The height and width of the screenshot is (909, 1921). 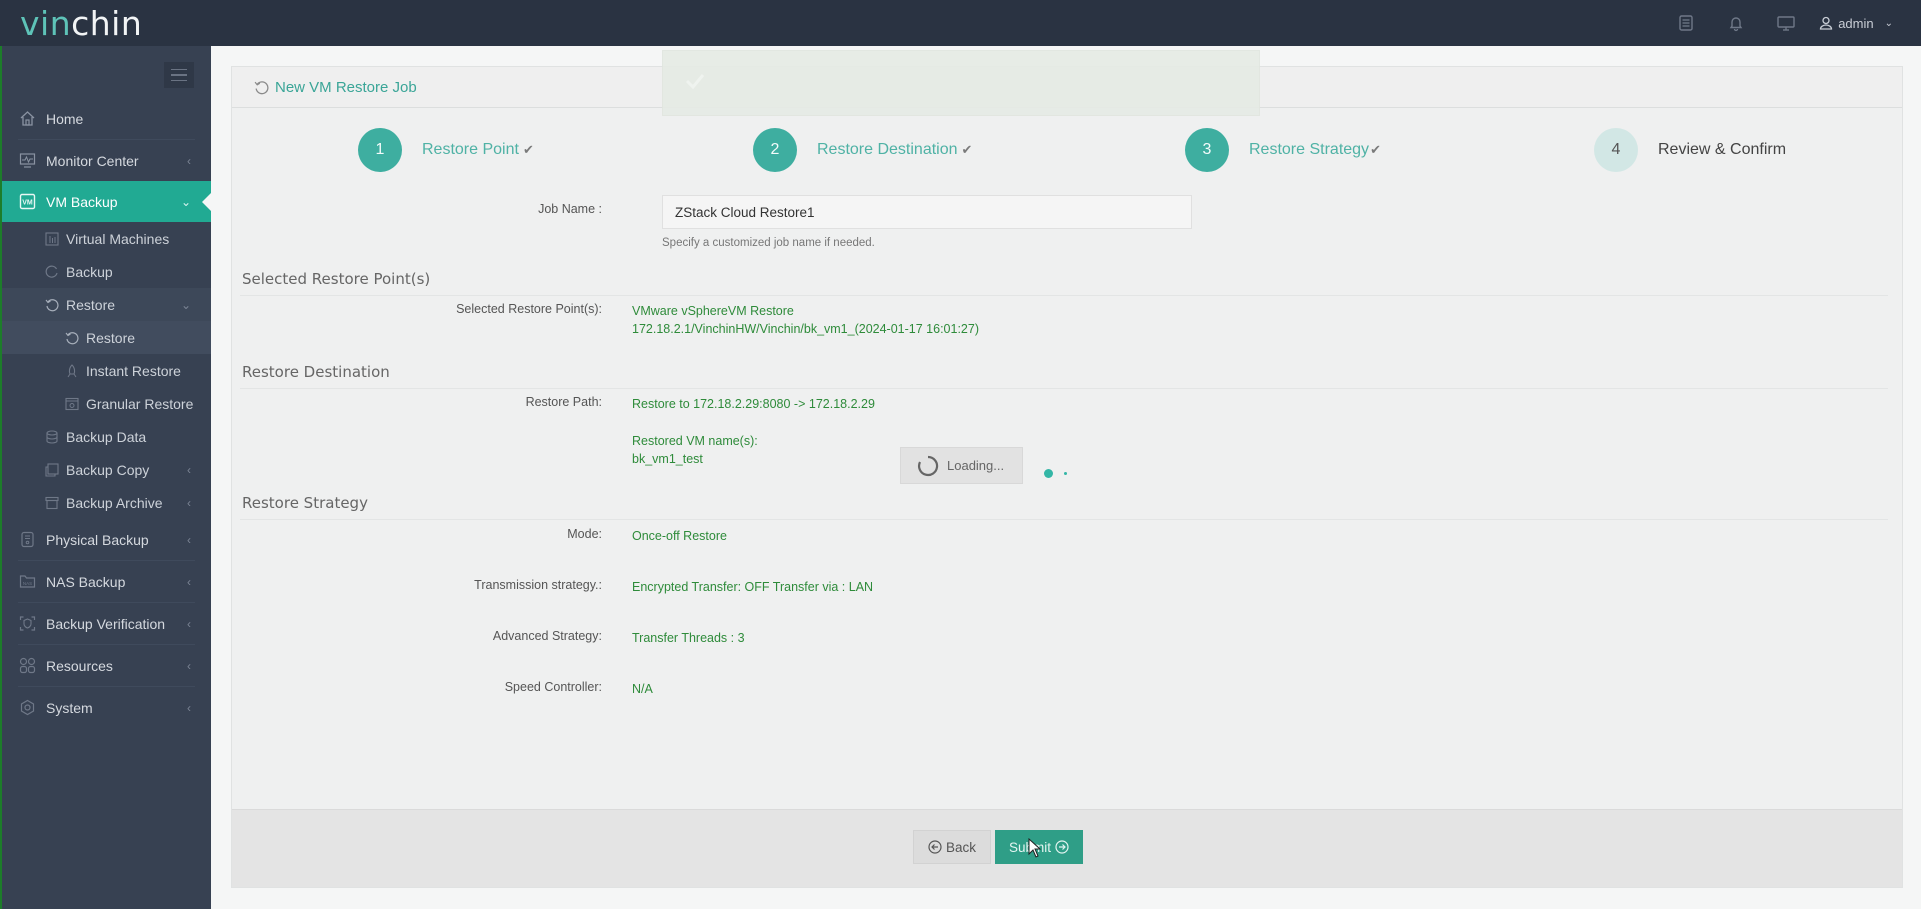 I want to click on step-label: Restore Strategy, so click(x=1309, y=149).